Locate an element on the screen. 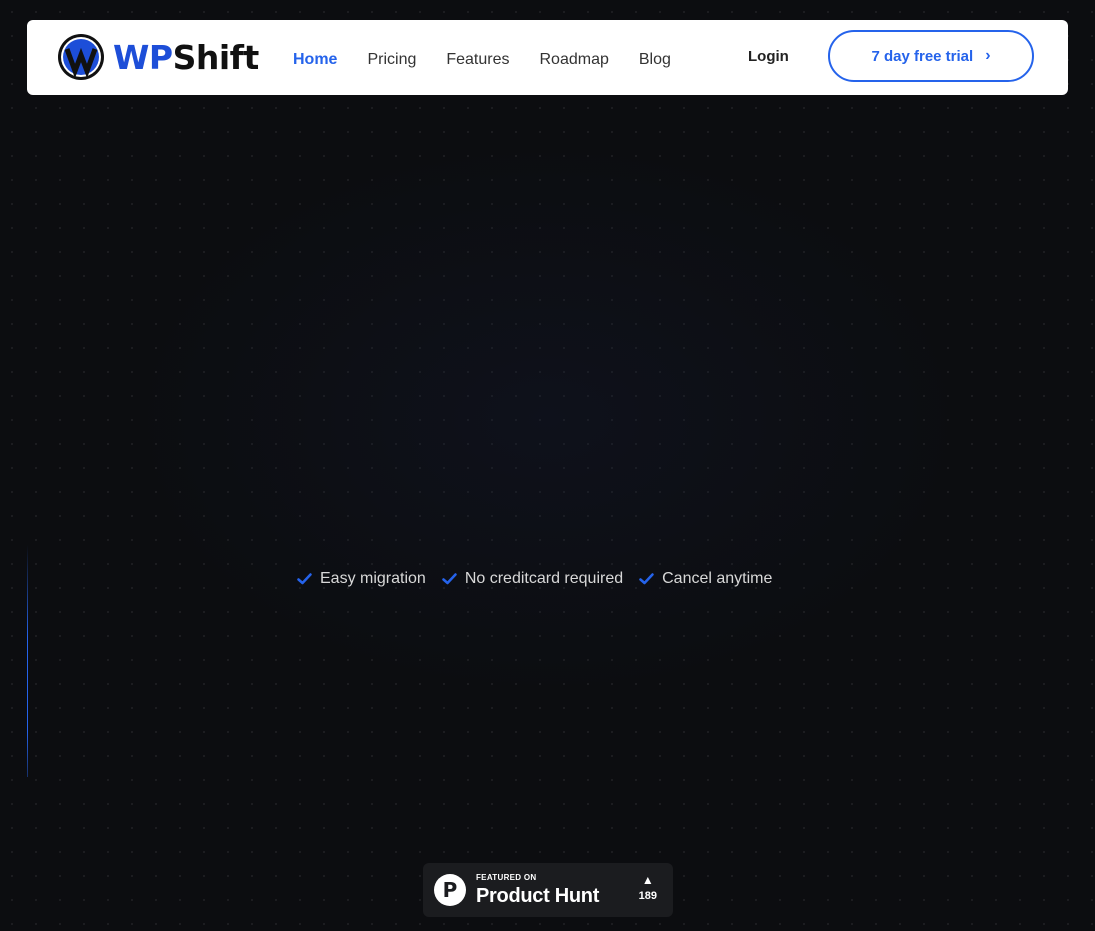 The width and height of the screenshot is (1095, 931). product-hunt-featured-label: FEATURED ON is located at coordinates (506, 877).